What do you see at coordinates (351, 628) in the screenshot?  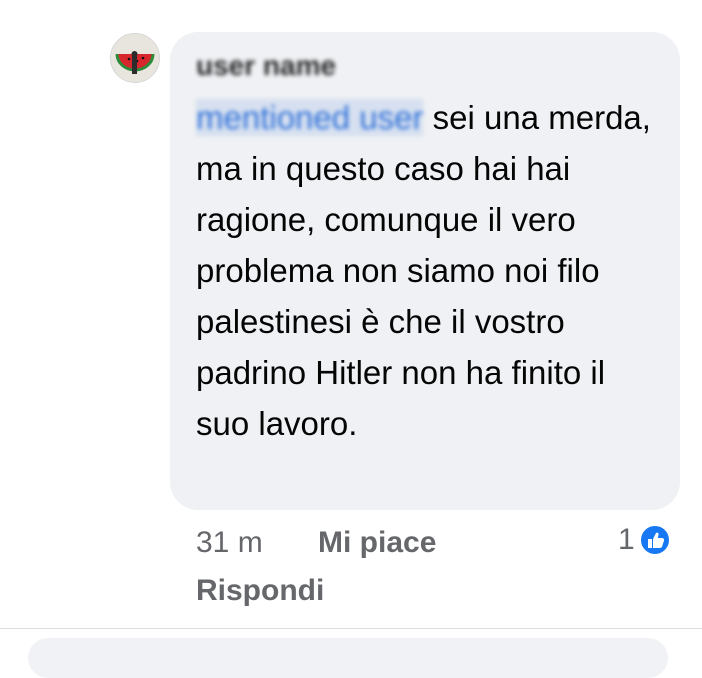 I see `divider` at bounding box center [351, 628].